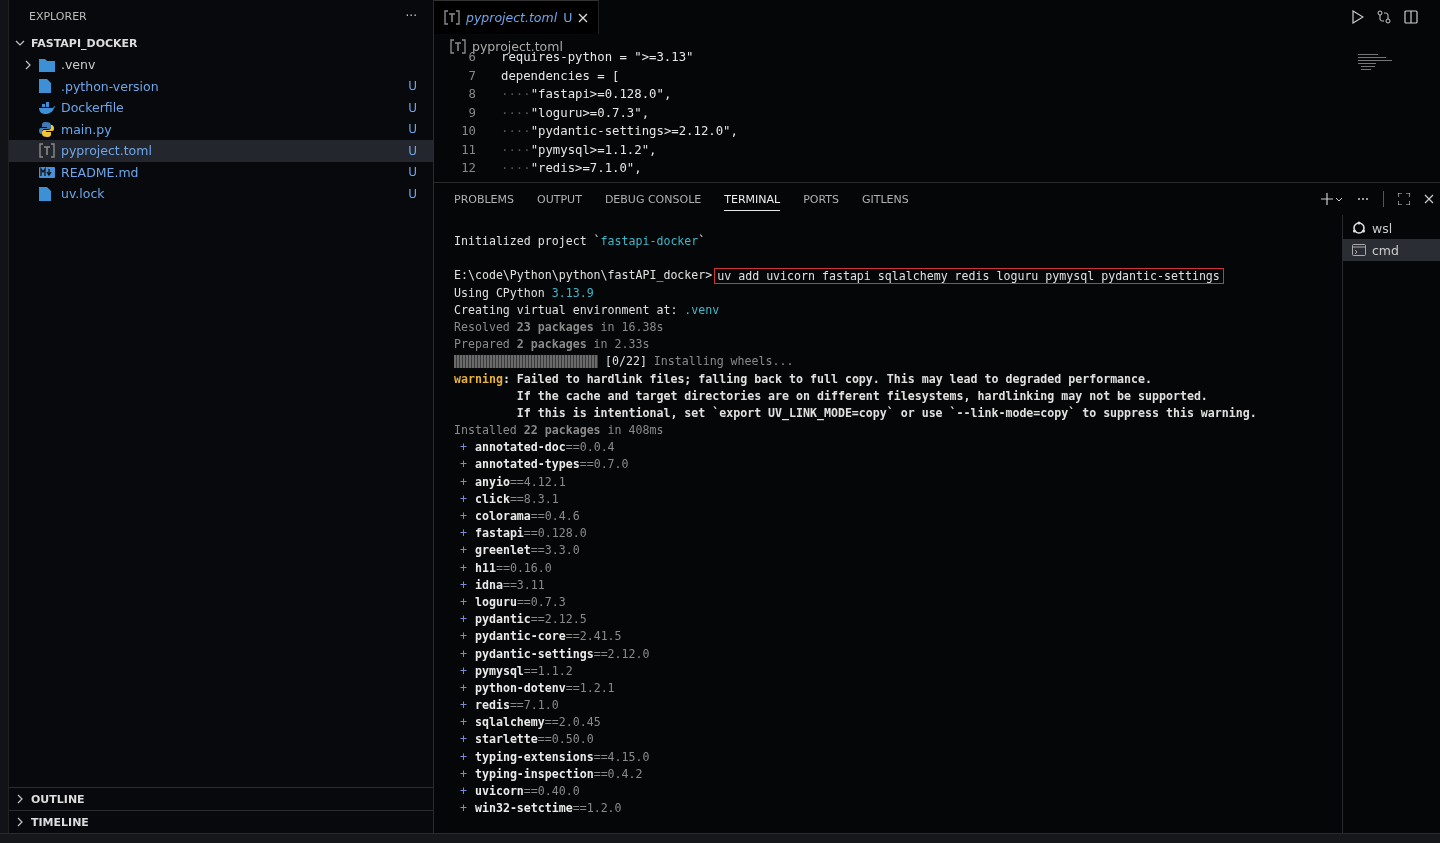 The image size is (1440, 843). Describe the element at coordinates (559, 199) in the screenshot. I see `panel-tab: OUTPUT` at that location.